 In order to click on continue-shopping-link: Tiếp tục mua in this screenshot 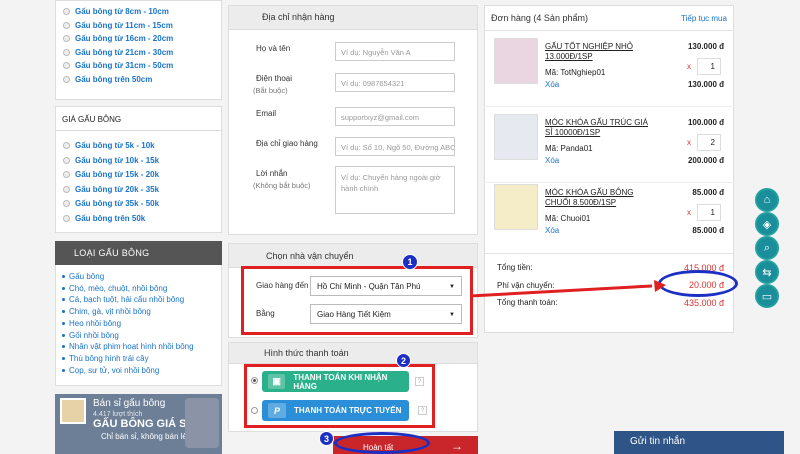, I will do `click(704, 18)`.